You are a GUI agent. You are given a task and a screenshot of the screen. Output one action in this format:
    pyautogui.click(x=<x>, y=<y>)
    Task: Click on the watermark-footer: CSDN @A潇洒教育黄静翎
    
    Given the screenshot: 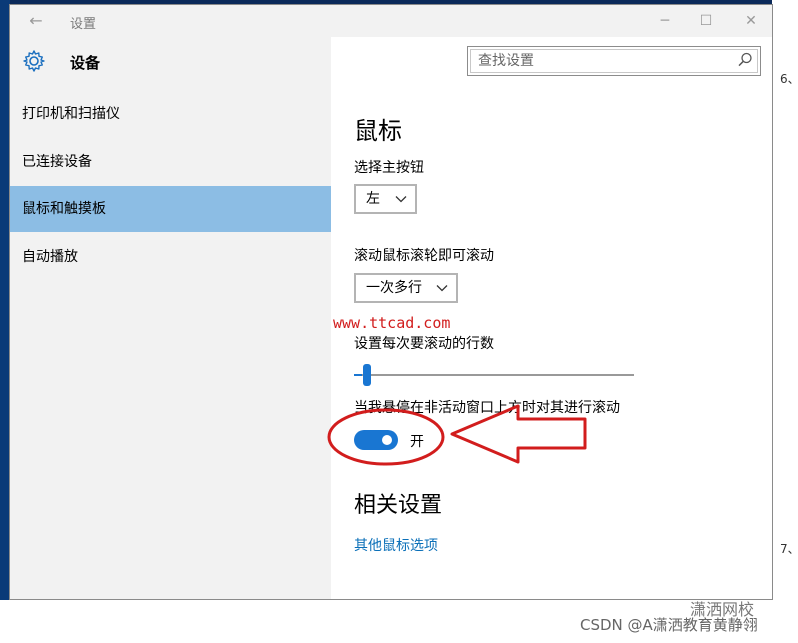 What is the action you would take?
    pyautogui.click(x=669, y=625)
    